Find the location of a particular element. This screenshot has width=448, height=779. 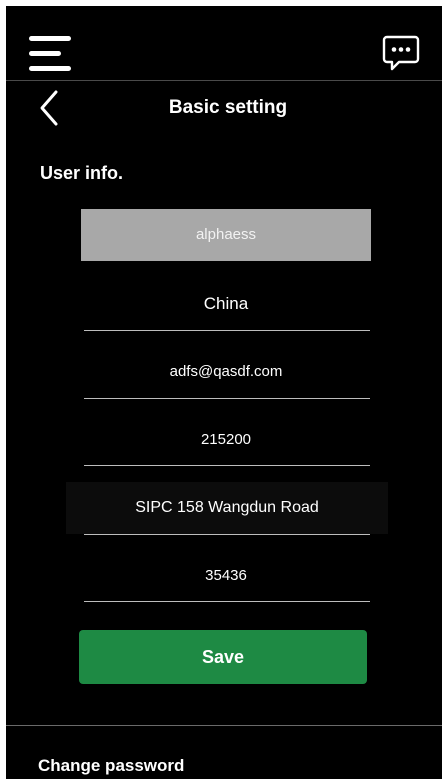

hamburger-menu-icon is located at coordinates (50, 54).